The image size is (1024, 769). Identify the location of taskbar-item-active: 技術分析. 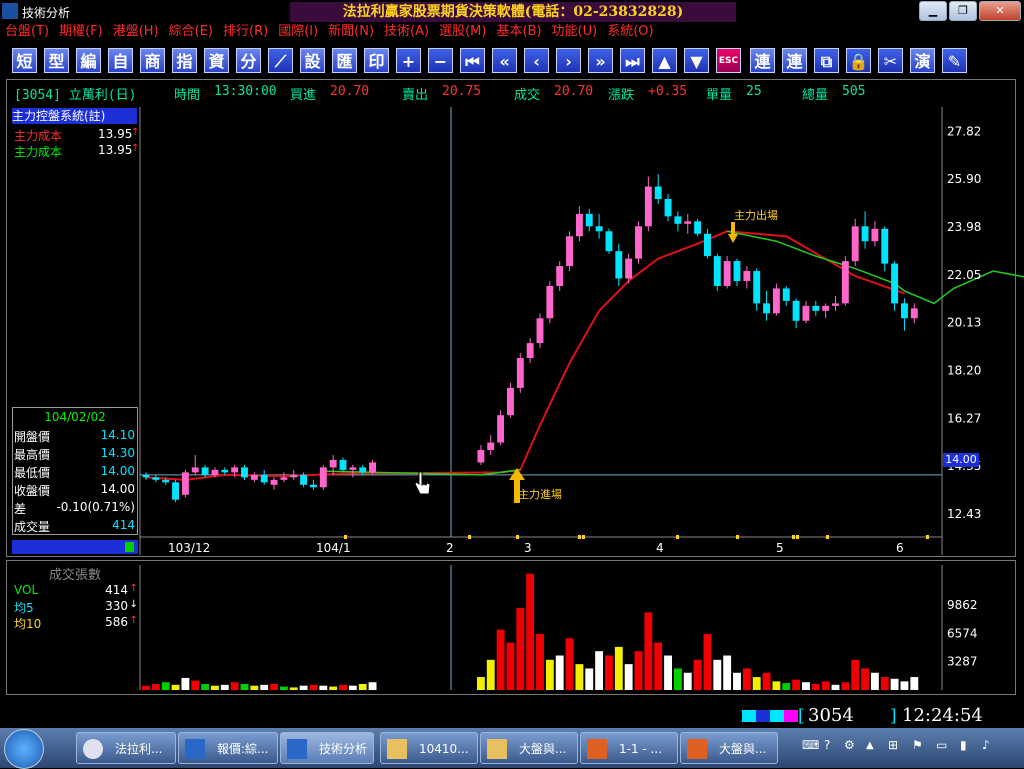
(327, 748).